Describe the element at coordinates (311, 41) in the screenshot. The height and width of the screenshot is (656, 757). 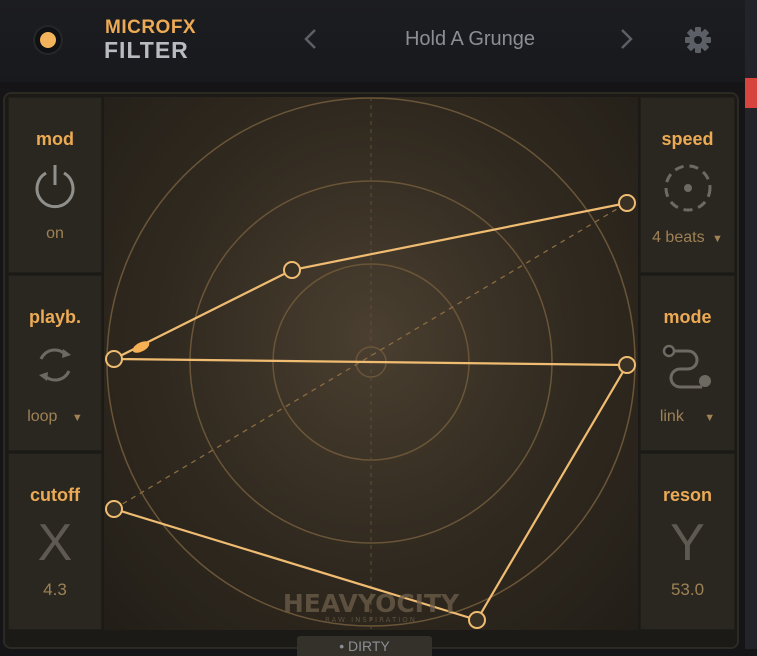
I see `chevron-left-icon` at that location.